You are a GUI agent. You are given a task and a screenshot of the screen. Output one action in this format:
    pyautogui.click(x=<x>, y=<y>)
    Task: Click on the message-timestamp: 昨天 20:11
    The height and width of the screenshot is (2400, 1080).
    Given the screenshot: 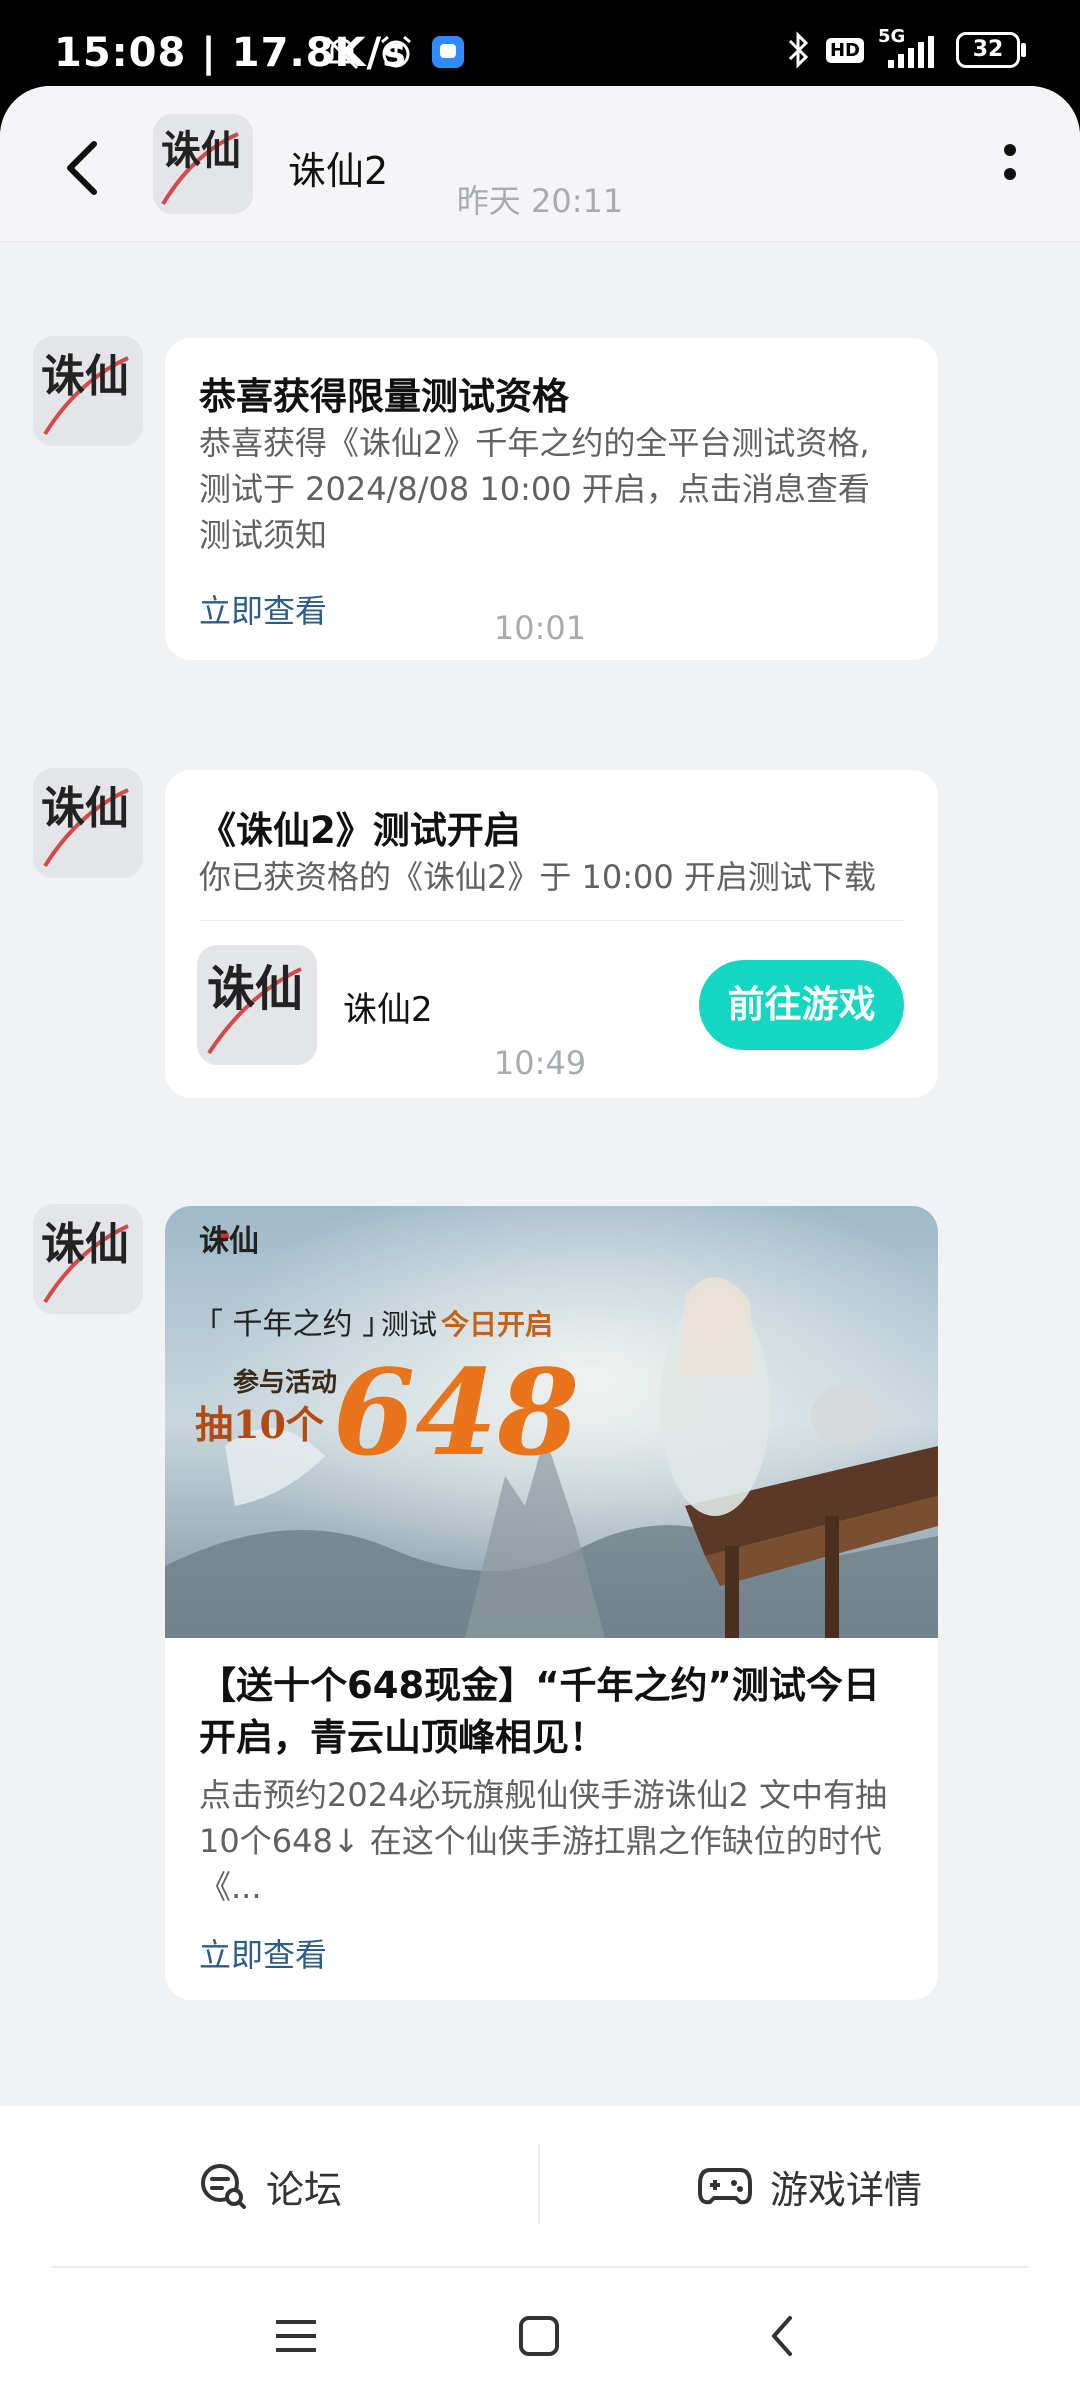 What is the action you would take?
    pyautogui.click(x=540, y=201)
    